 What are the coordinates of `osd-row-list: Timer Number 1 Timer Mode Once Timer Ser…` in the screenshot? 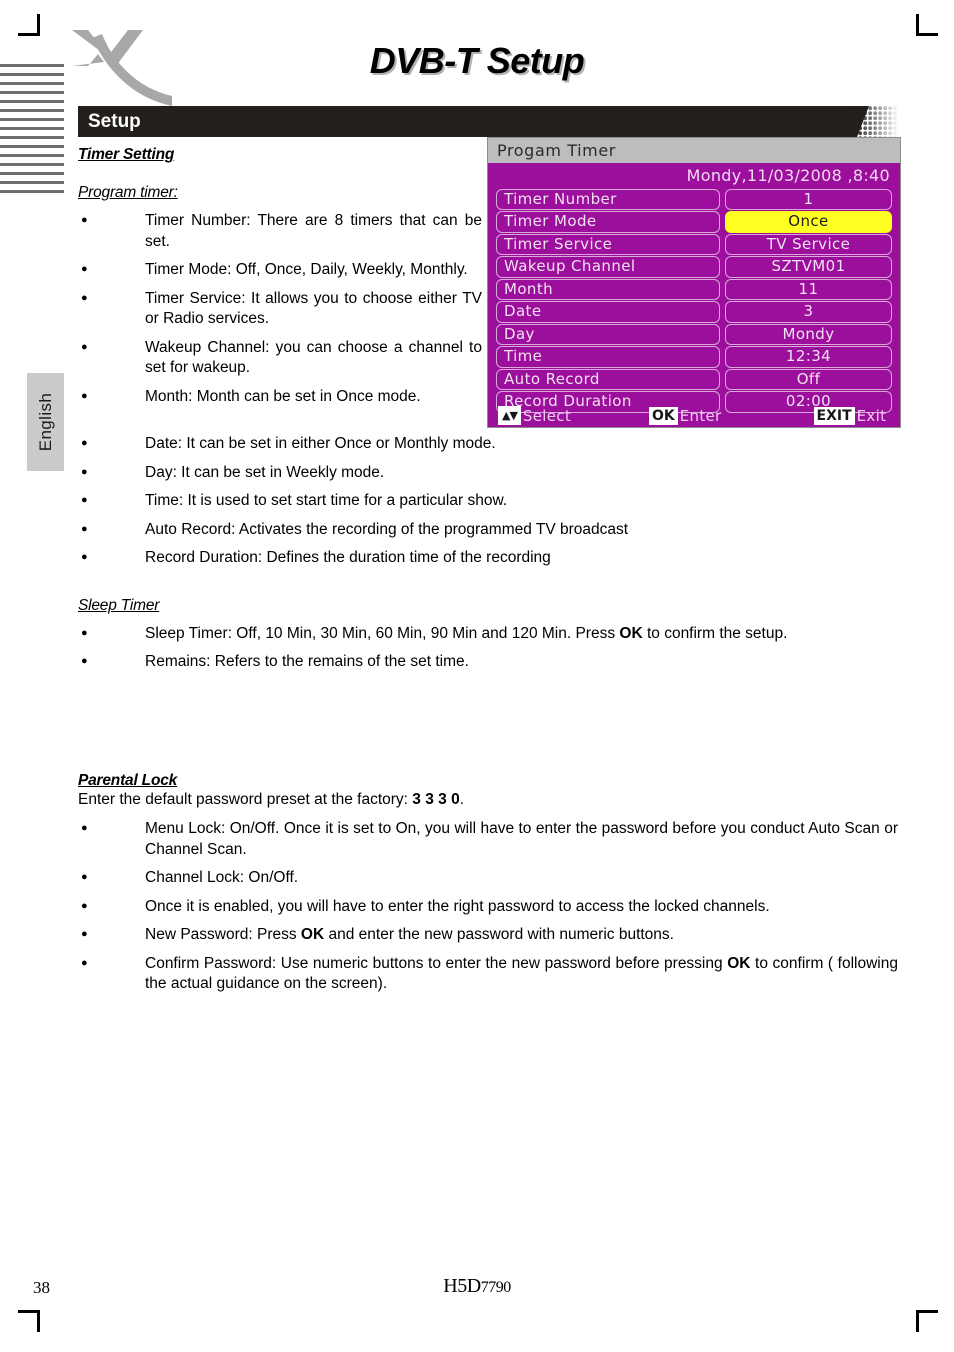 It's located at (694, 301).